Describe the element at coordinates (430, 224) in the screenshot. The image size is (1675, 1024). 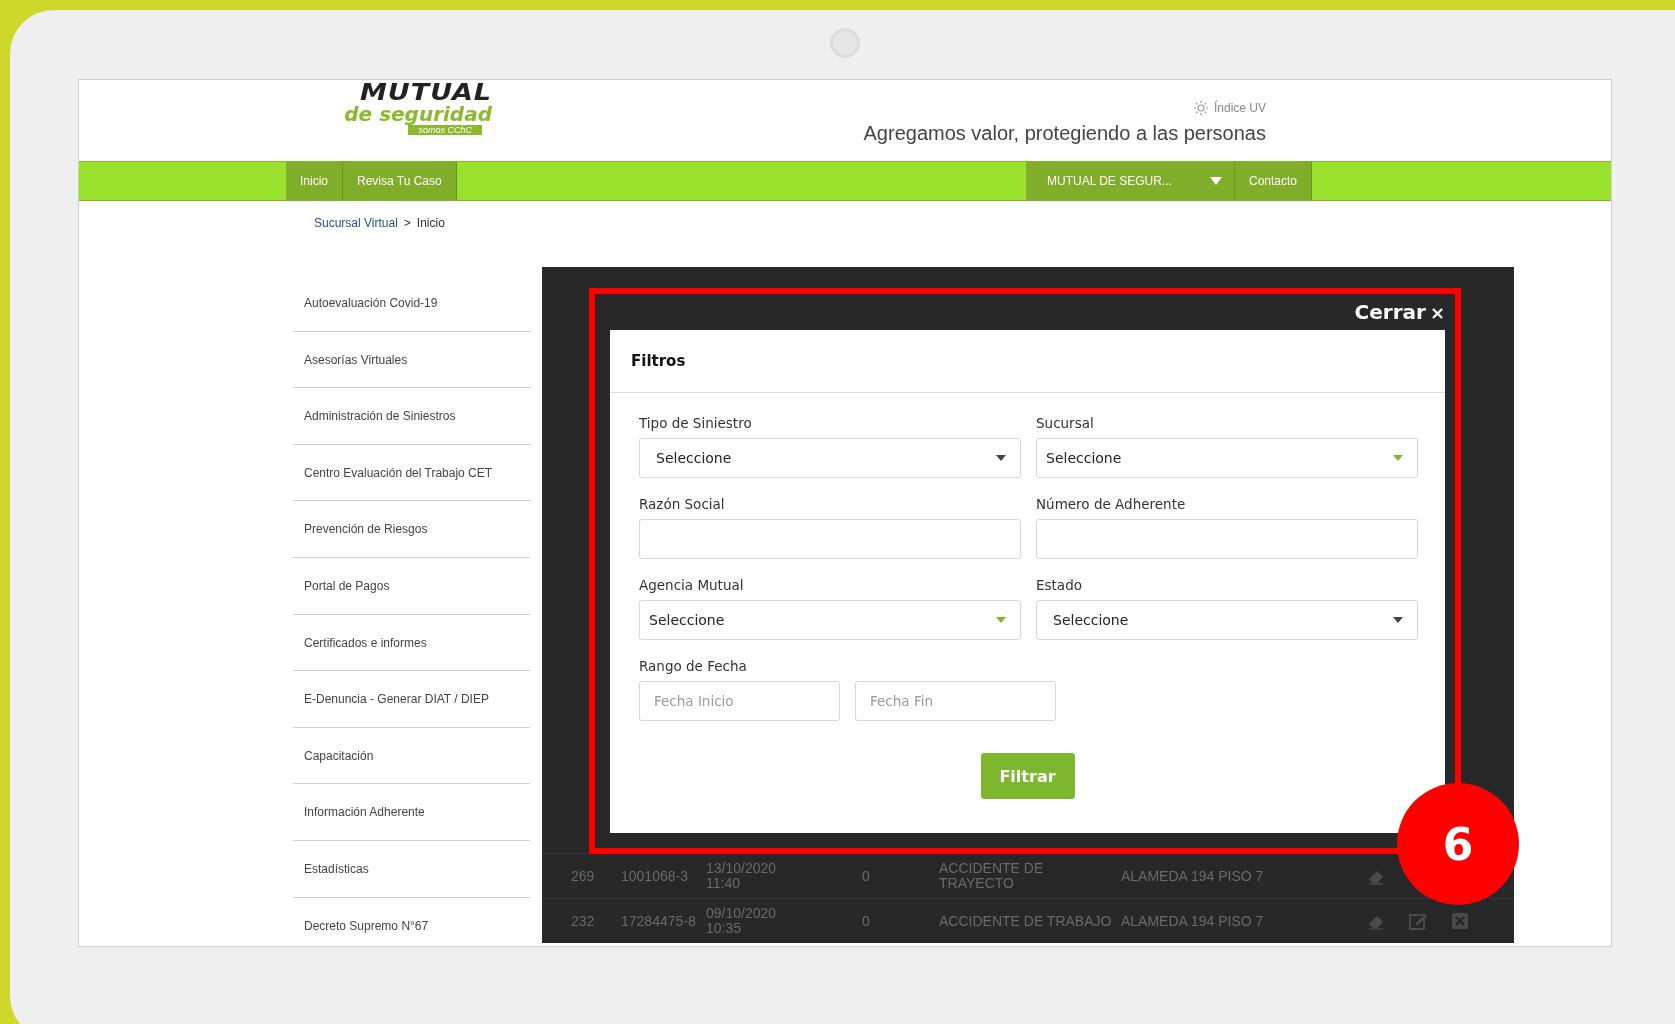
I see `breadcrumb-current: Inicio` at that location.